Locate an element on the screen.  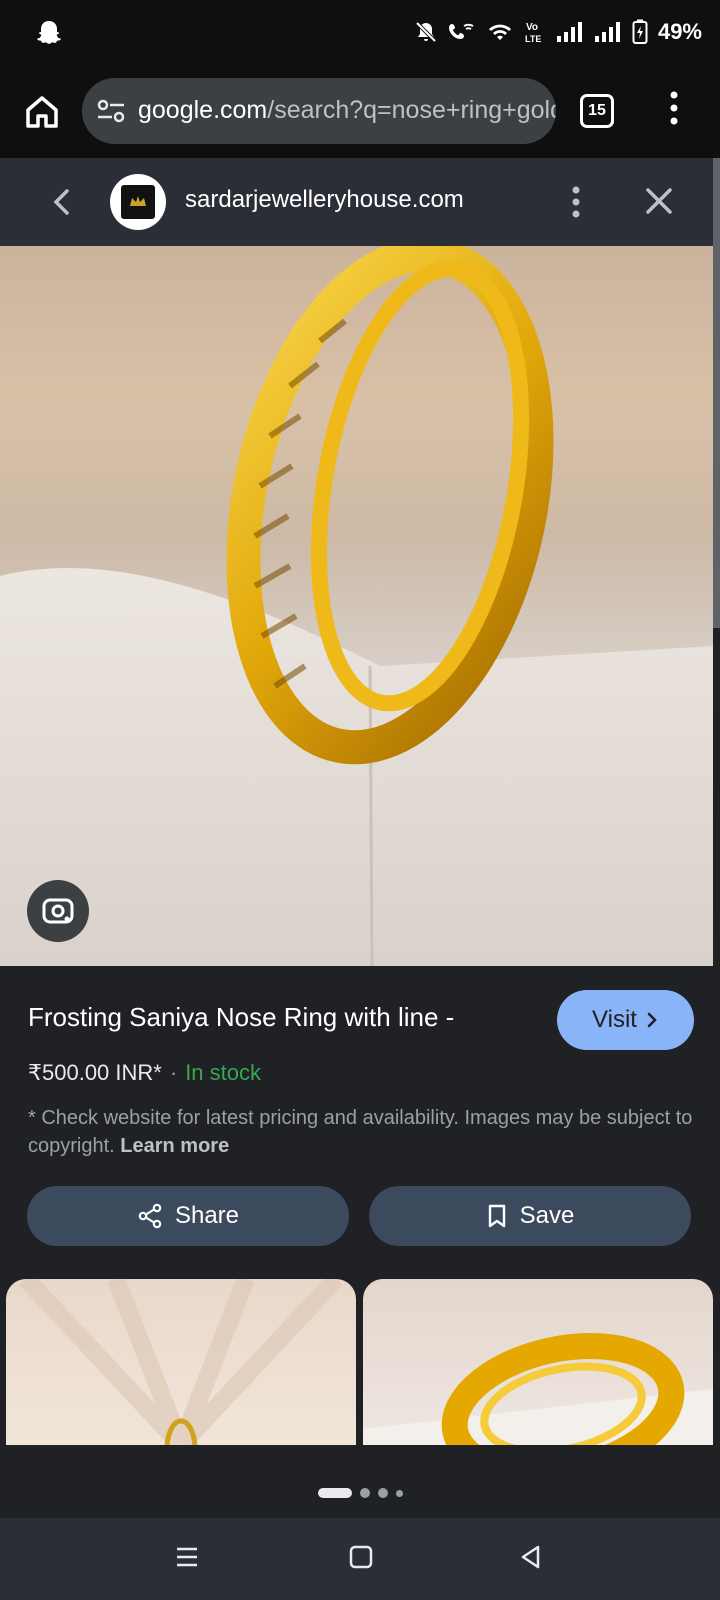
carousel-indicator is located at coordinates (360, 1493).